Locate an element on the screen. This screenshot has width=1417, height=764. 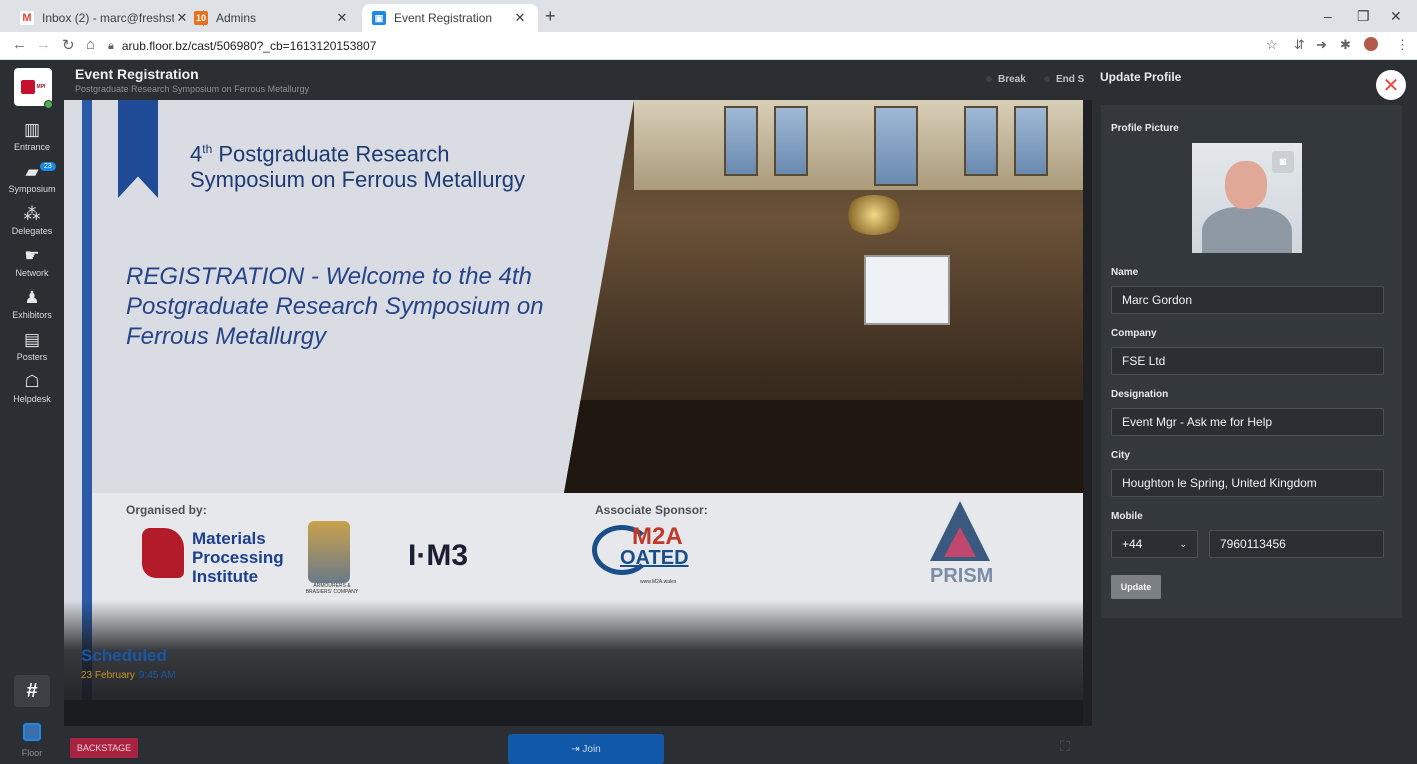
sidebar-item-posters: ▤ Posters is located at coordinates (32, 346).